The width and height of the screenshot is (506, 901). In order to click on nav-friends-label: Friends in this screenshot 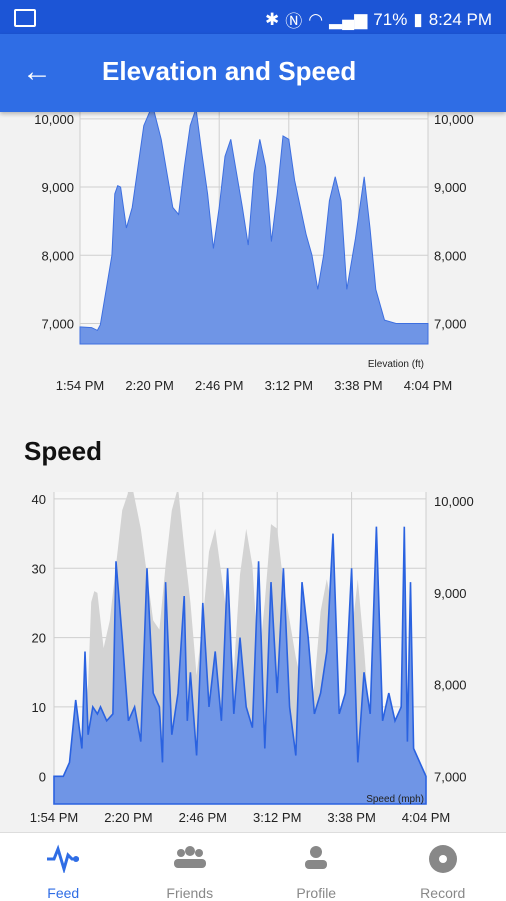, I will do `click(190, 893)`.